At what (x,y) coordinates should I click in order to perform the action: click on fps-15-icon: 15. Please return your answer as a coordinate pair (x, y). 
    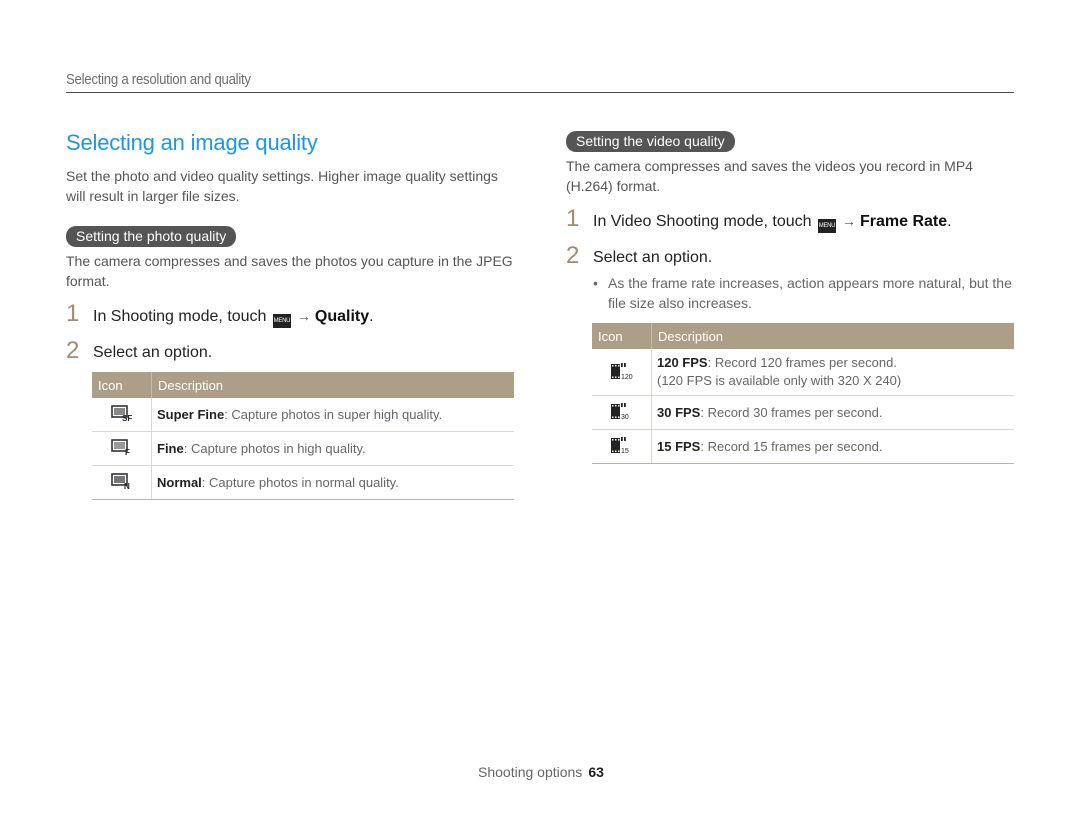
    Looking at the image, I should click on (619, 446).